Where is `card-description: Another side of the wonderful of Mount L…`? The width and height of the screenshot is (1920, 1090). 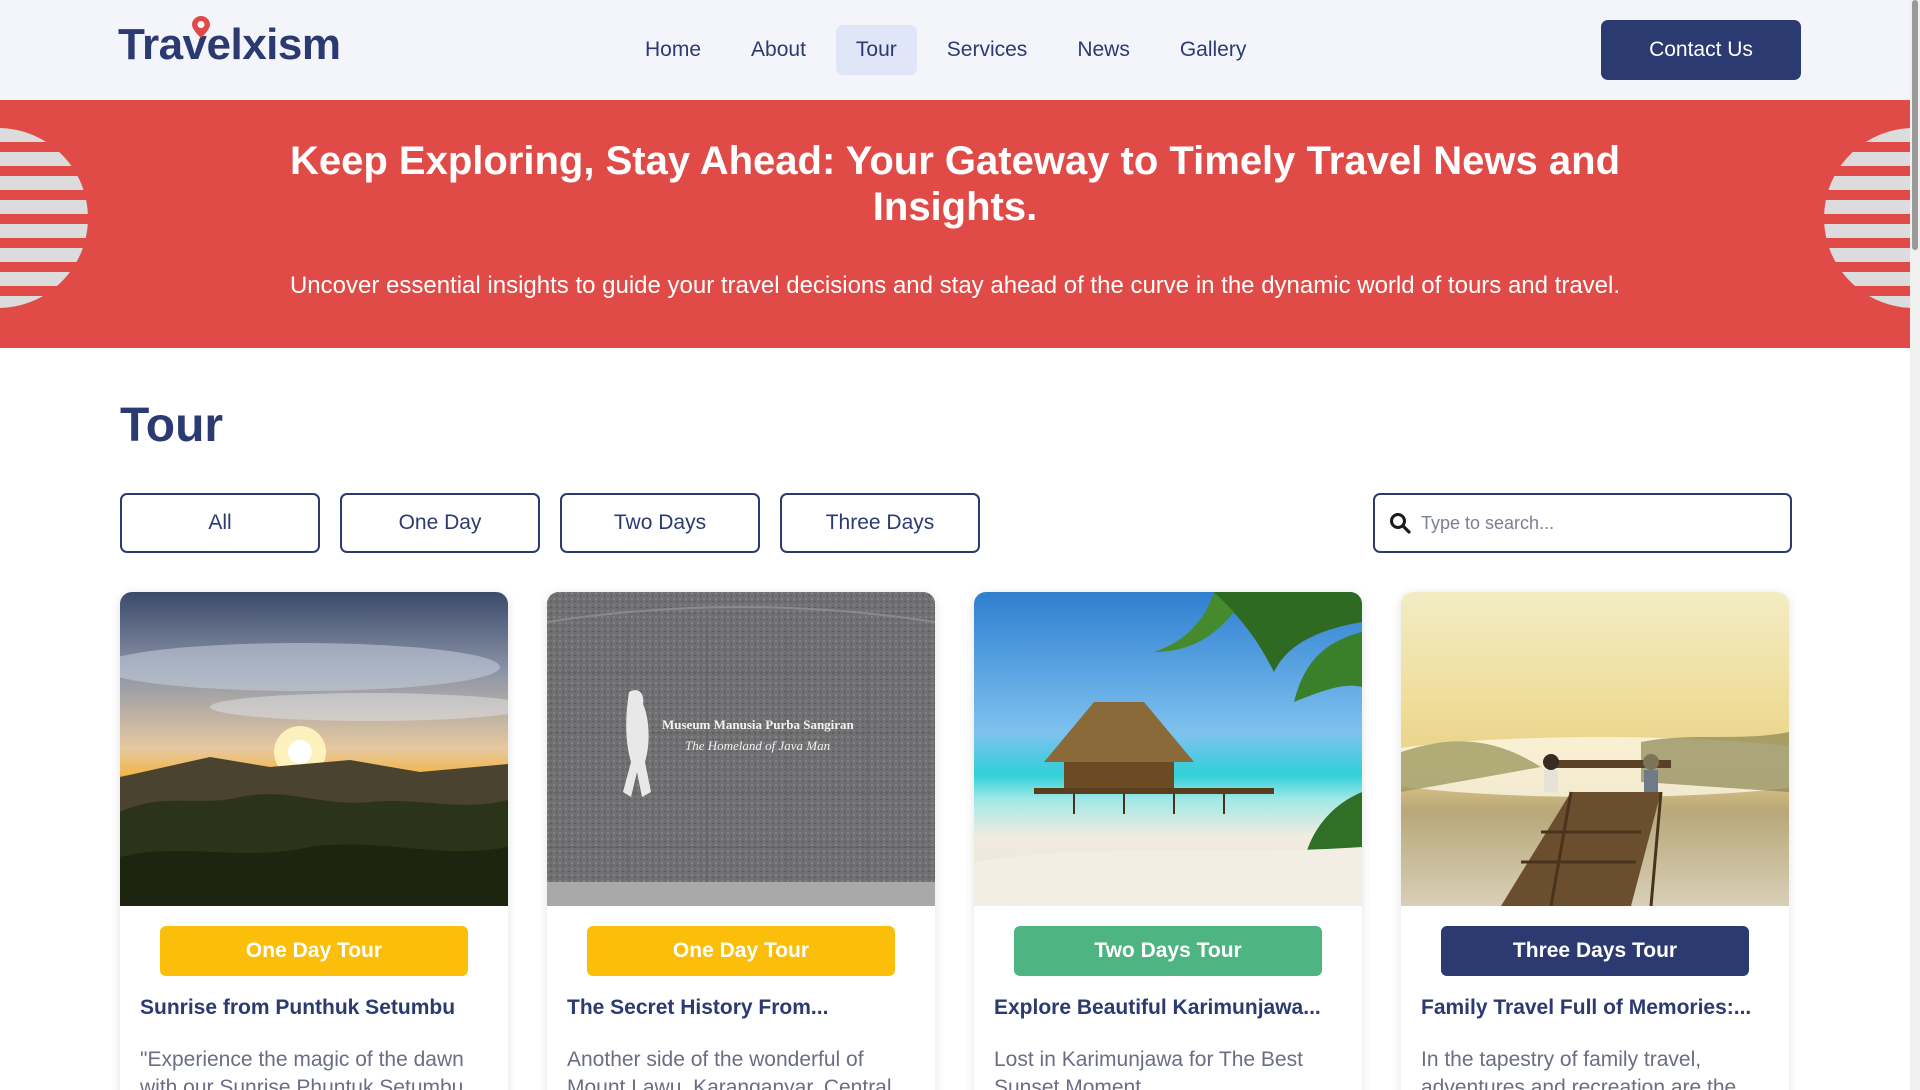 card-description: Another side of the wonderful of Mount L… is located at coordinates (729, 1069).